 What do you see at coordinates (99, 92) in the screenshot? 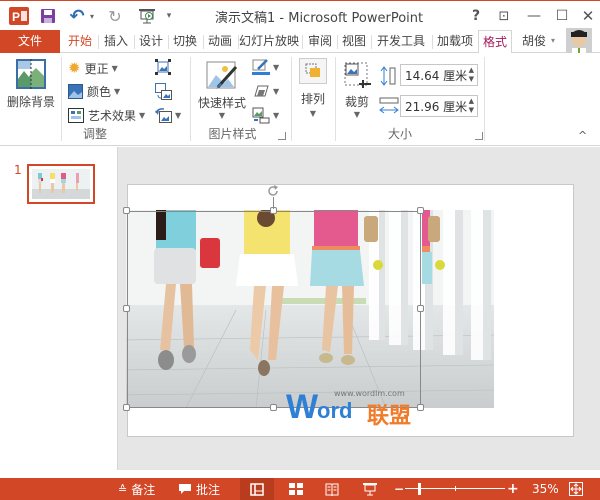
I see `color-label: 颜色` at bounding box center [99, 92].